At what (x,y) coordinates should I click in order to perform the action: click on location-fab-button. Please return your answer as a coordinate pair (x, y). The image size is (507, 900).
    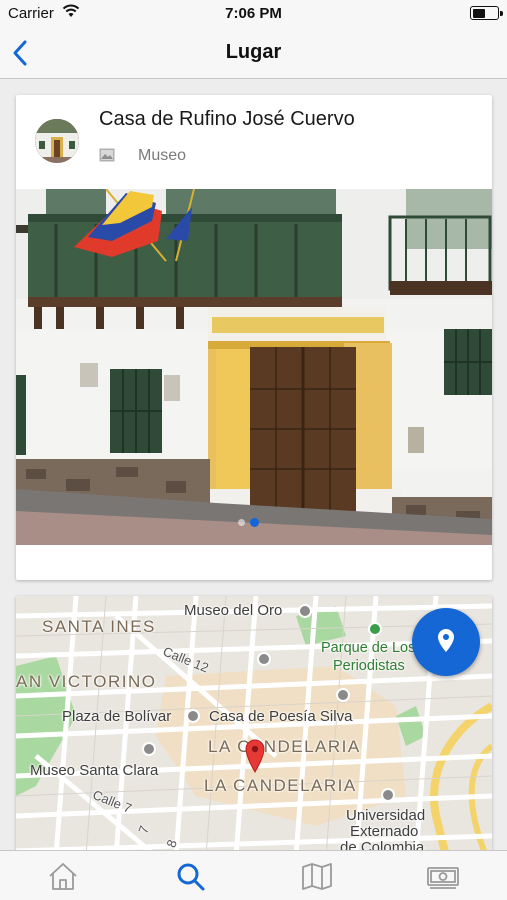
    Looking at the image, I should click on (446, 642).